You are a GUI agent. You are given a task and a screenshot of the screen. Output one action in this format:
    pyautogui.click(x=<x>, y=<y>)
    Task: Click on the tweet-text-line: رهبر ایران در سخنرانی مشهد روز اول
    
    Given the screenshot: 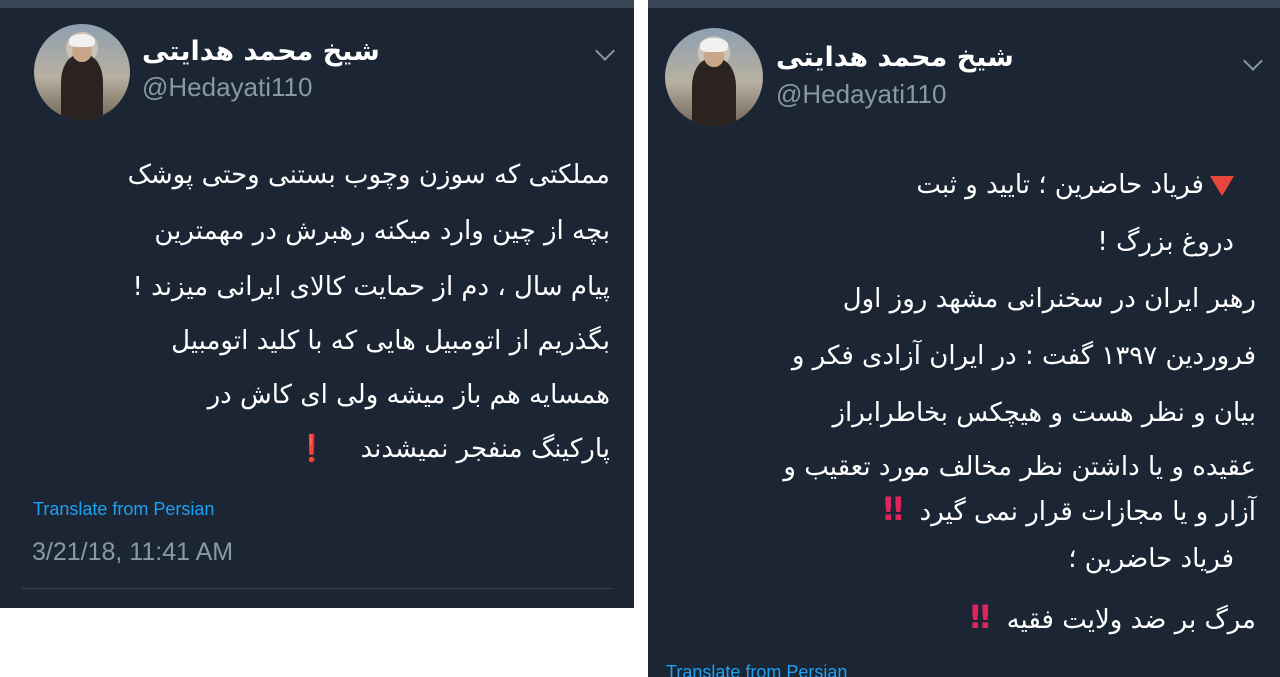 What is the action you would take?
    pyautogui.click(x=1049, y=299)
    